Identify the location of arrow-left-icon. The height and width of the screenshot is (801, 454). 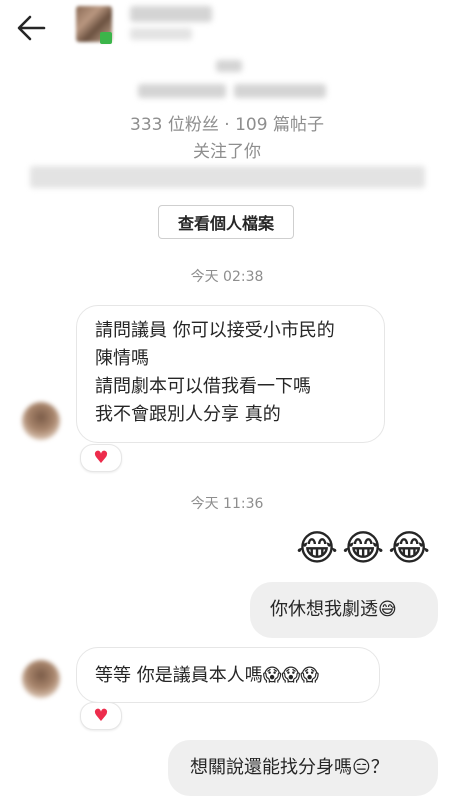
(31, 28).